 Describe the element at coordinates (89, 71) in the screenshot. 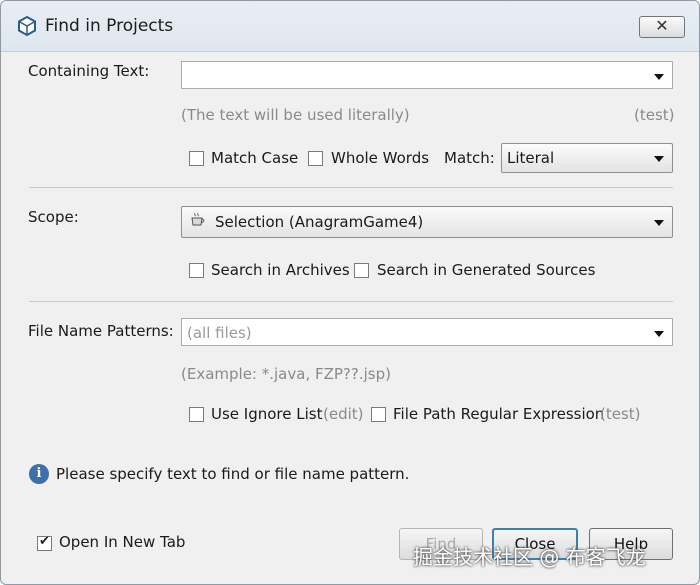

I see `containing-text-label: Containing Text:` at that location.